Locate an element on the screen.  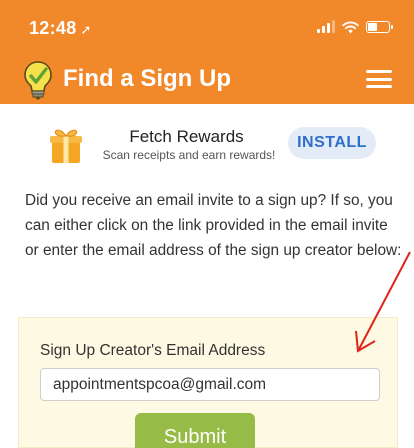
battery-fill is located at coordinates (372, 27).